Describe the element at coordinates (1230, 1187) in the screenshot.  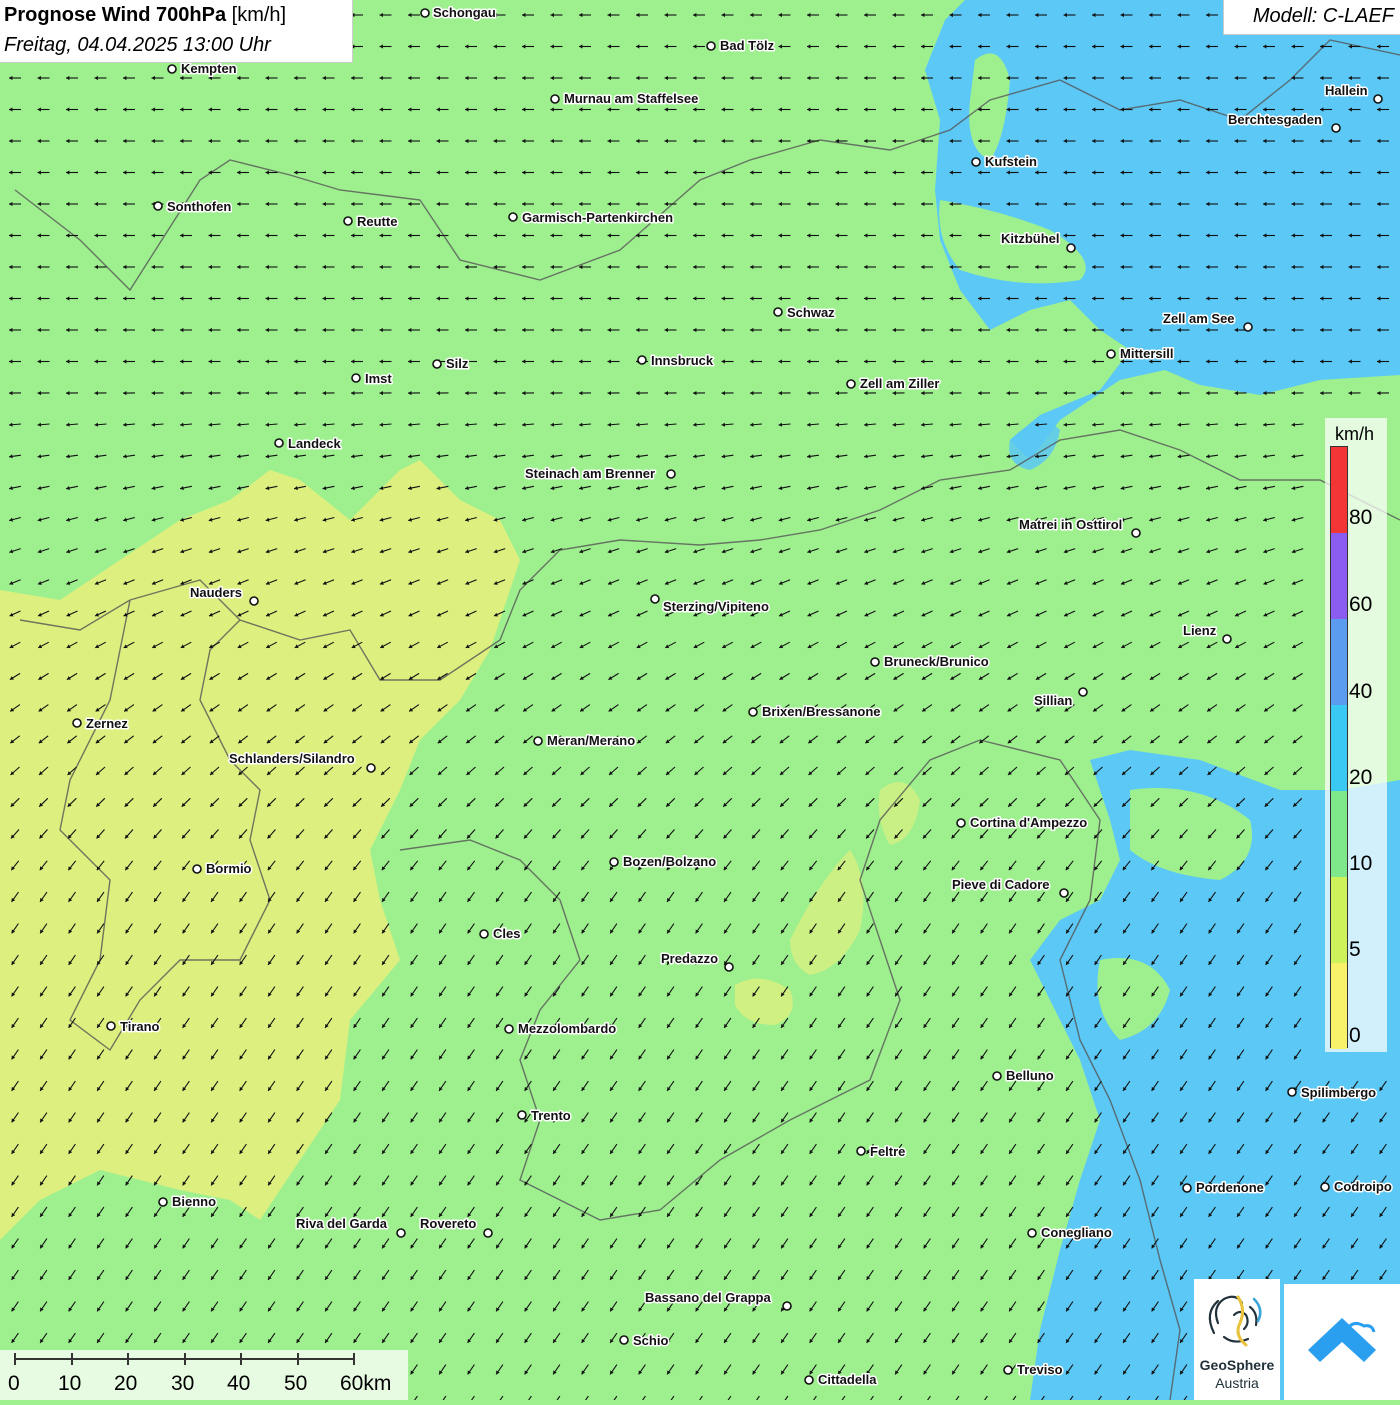
I see `city-label: Pordenone` at that location.